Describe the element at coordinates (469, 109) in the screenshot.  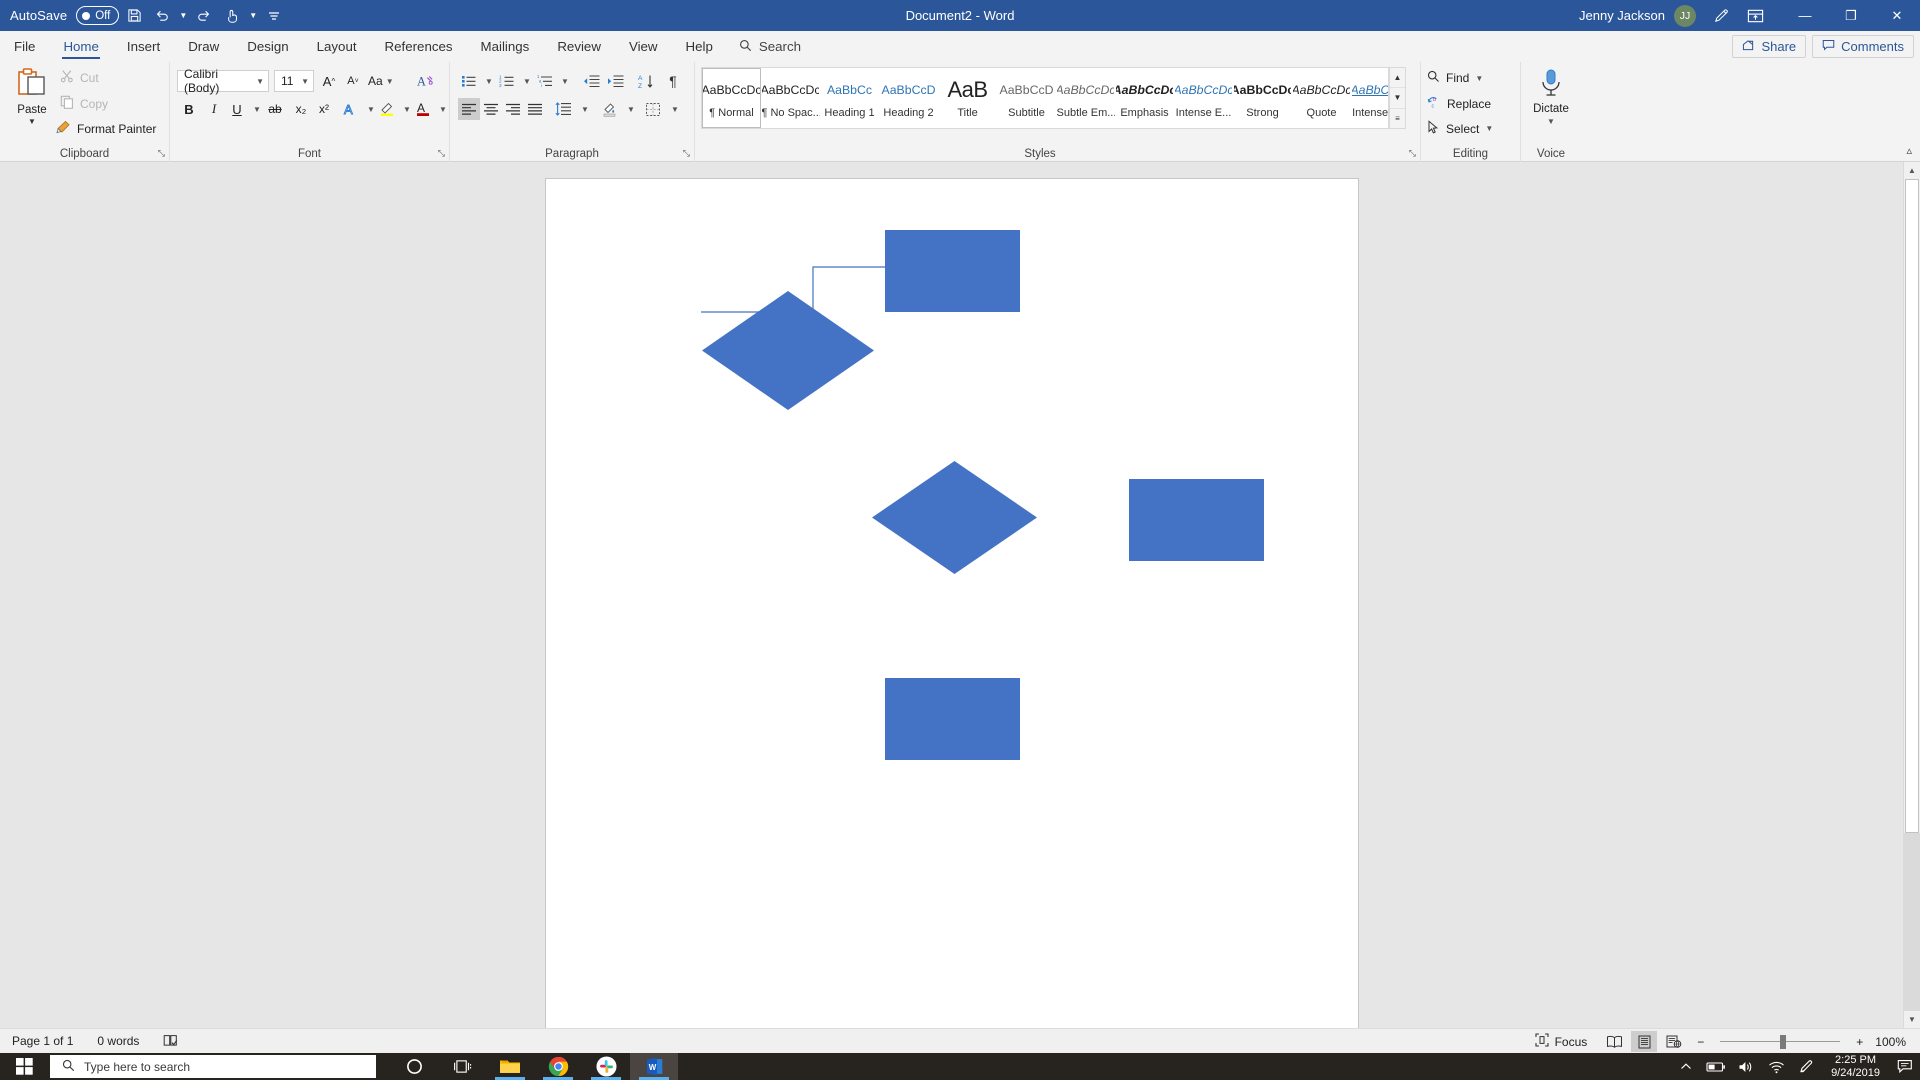
I see `align-left-icon` at that location.